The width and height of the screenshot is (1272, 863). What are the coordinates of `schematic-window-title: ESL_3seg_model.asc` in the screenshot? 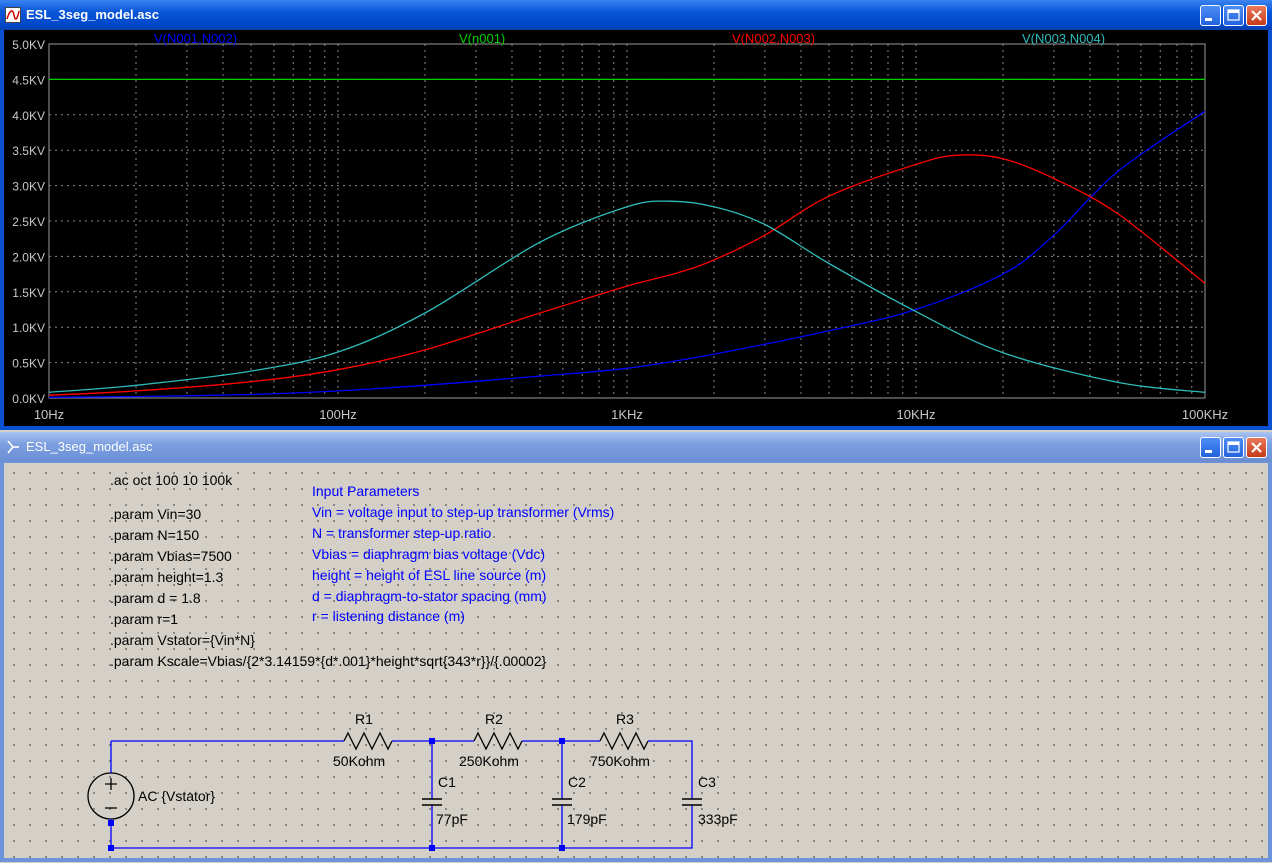 It's located at (89, 446).